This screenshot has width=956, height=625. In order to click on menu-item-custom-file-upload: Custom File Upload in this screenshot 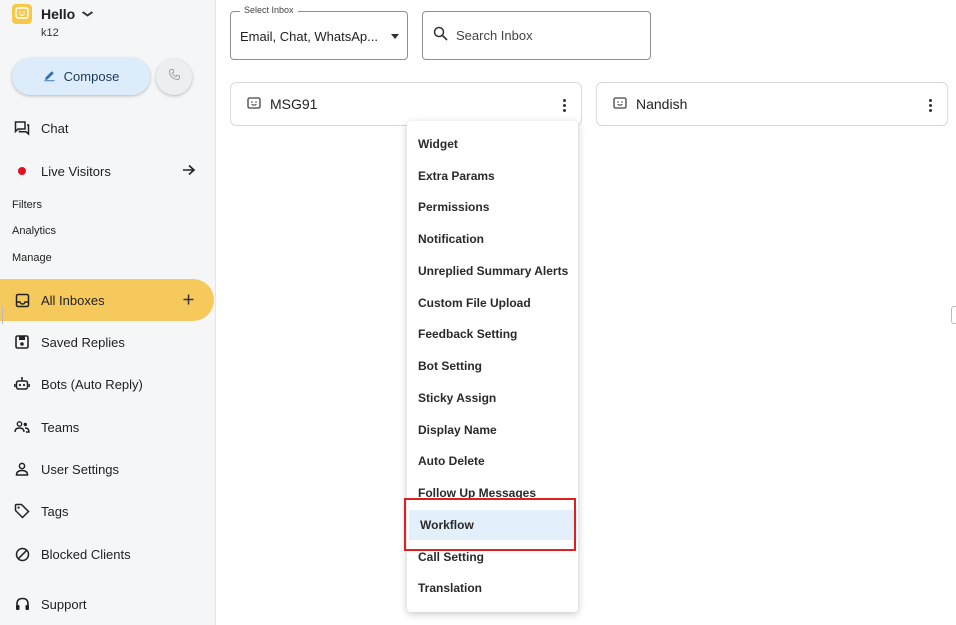, I will do `click(492, 303)`.